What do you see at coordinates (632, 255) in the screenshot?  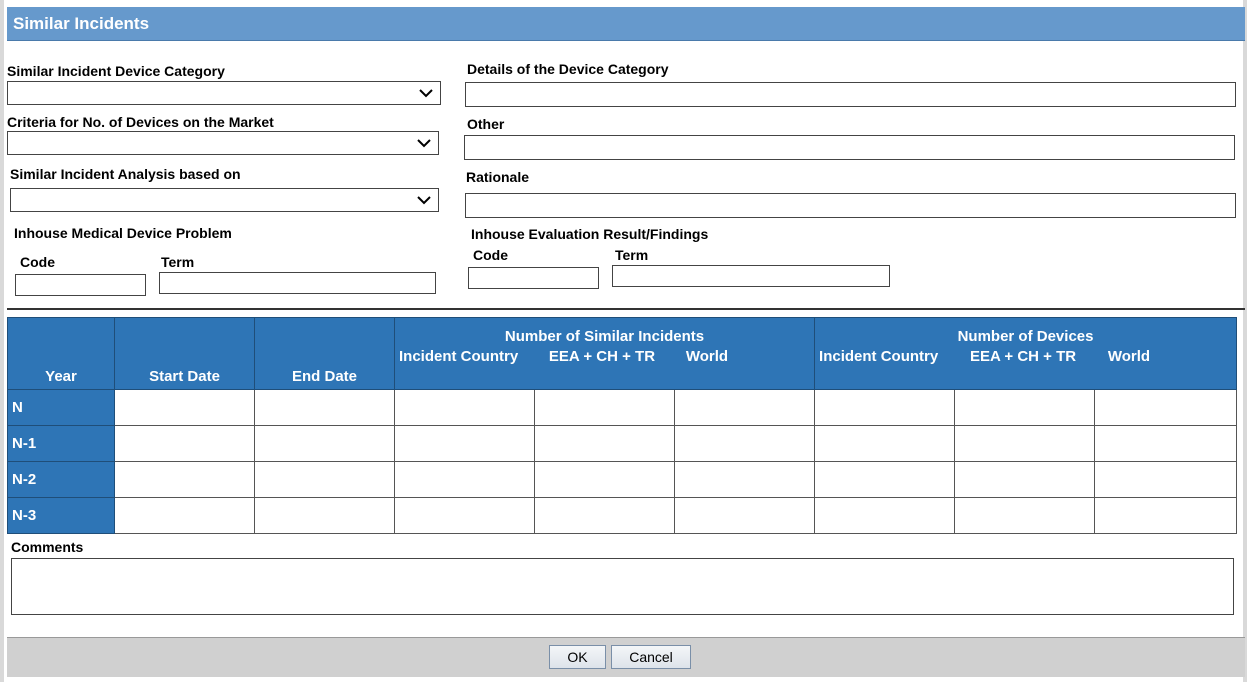 I see `eval-term-label: Term` at bounding box center [632, 255].